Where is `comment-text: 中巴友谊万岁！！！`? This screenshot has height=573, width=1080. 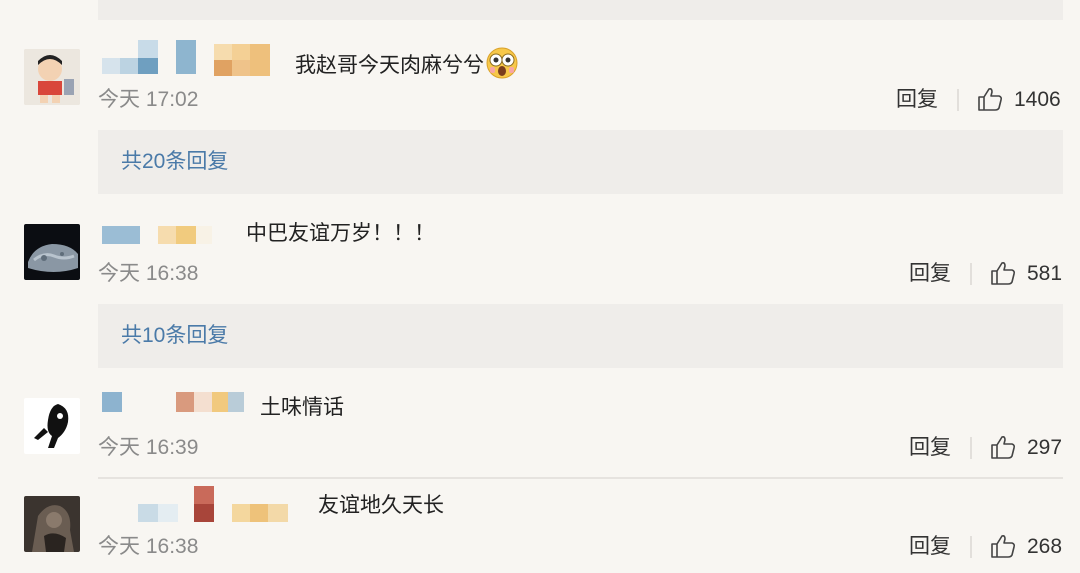 comment-text: 中巴友谊万岁！！！ is located at coordinates (340, 233).